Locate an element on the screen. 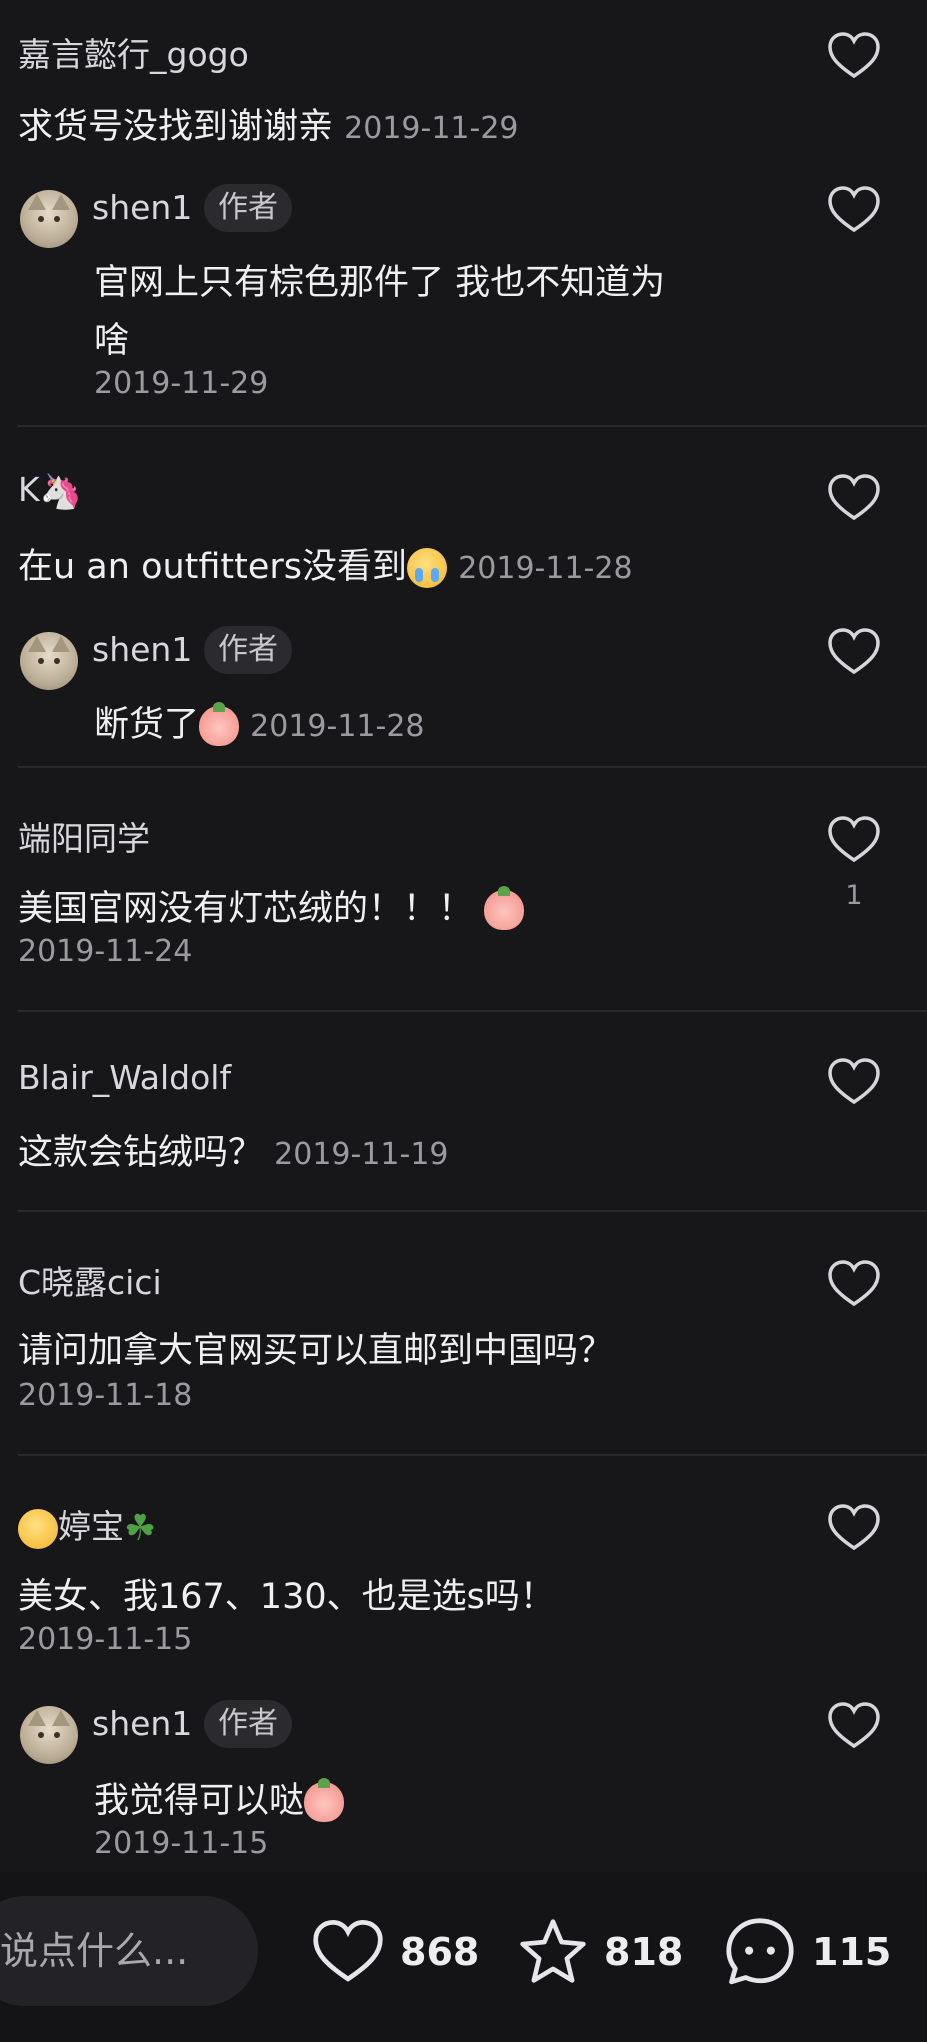 This screenshot has width=927, height=2042. crying-face-icon is located at coordinates (427, 568).